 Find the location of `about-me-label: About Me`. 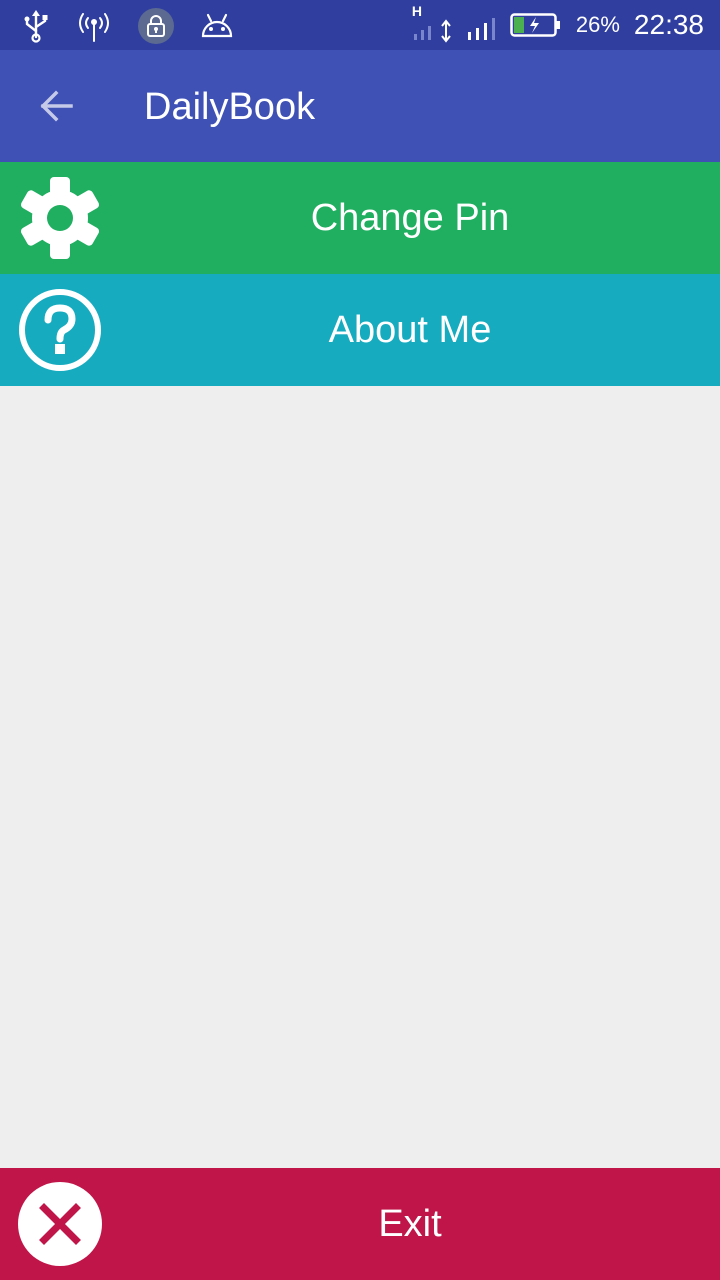

about-me-label: About Me is located at coordinates (410, 329).